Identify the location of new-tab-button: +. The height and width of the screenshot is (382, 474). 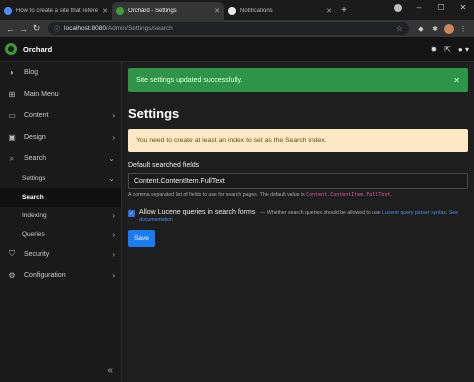
(344, 11).